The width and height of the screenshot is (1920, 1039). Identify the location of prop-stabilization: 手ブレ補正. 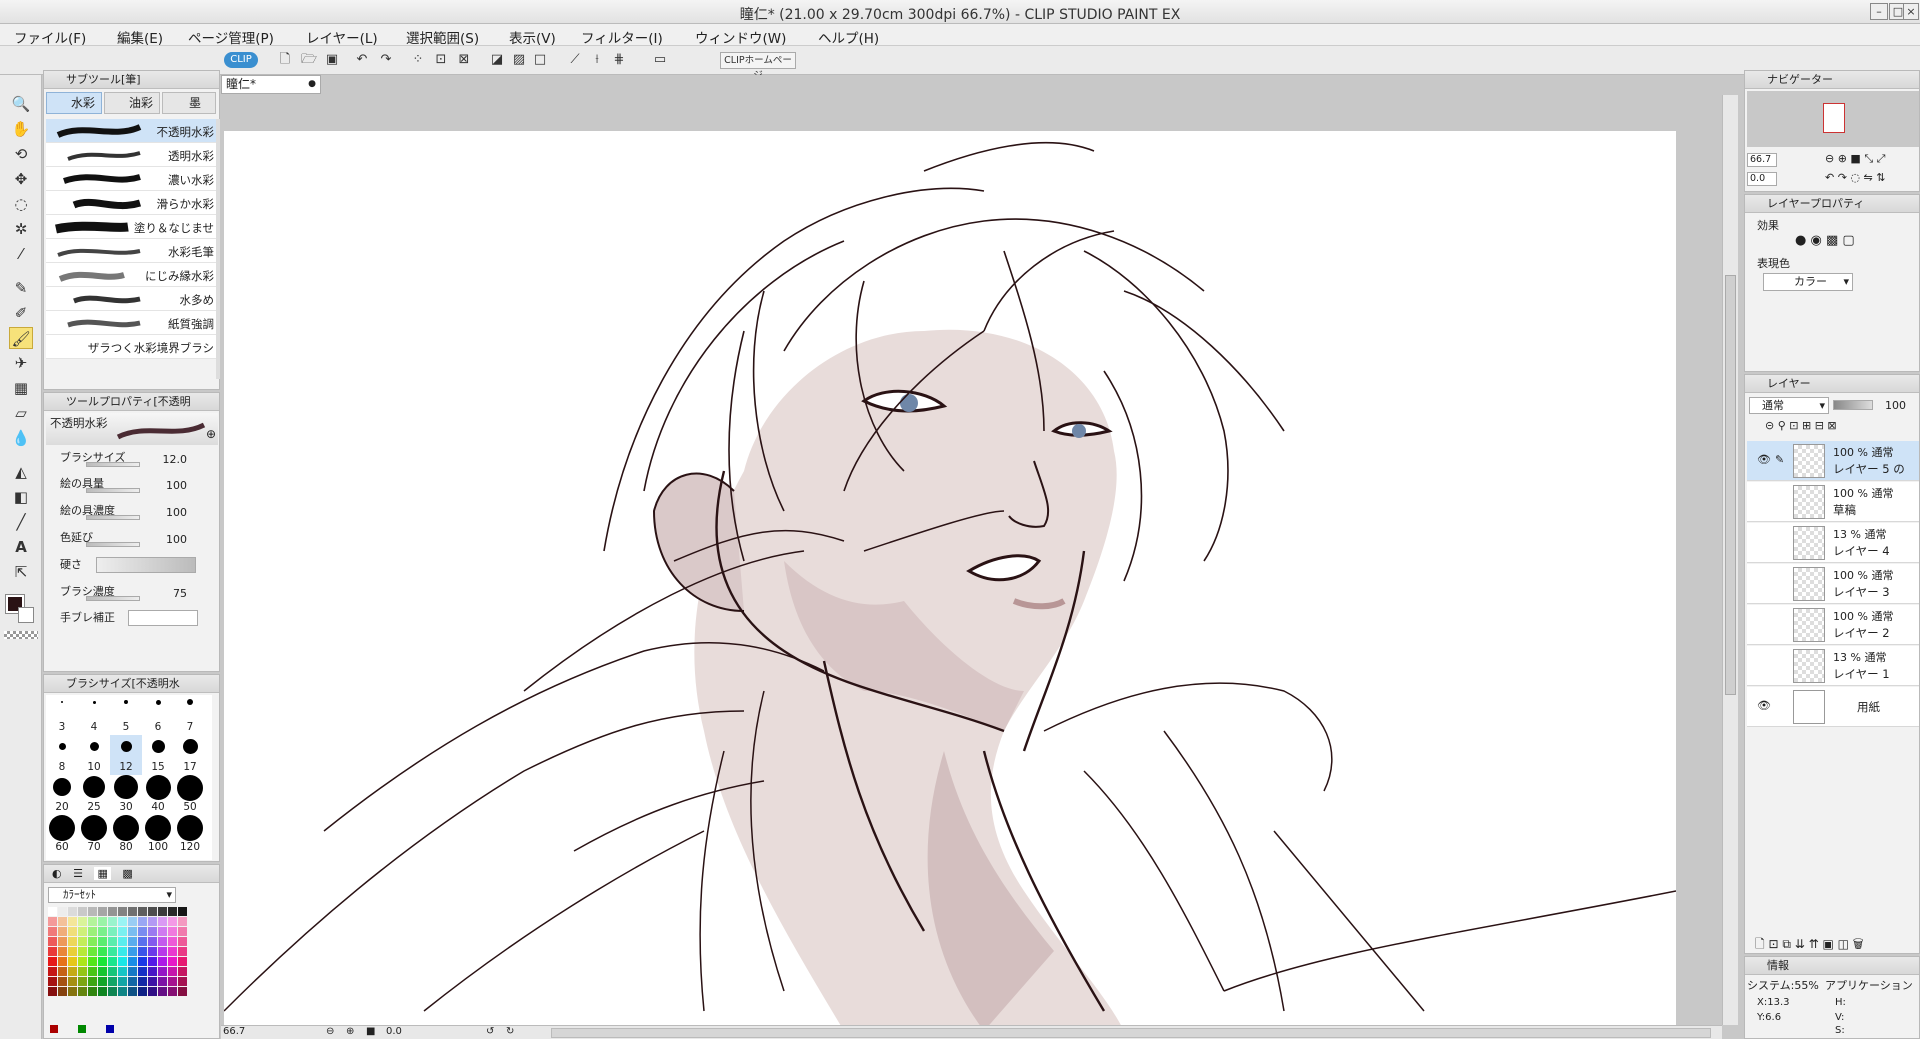
(130, 622).